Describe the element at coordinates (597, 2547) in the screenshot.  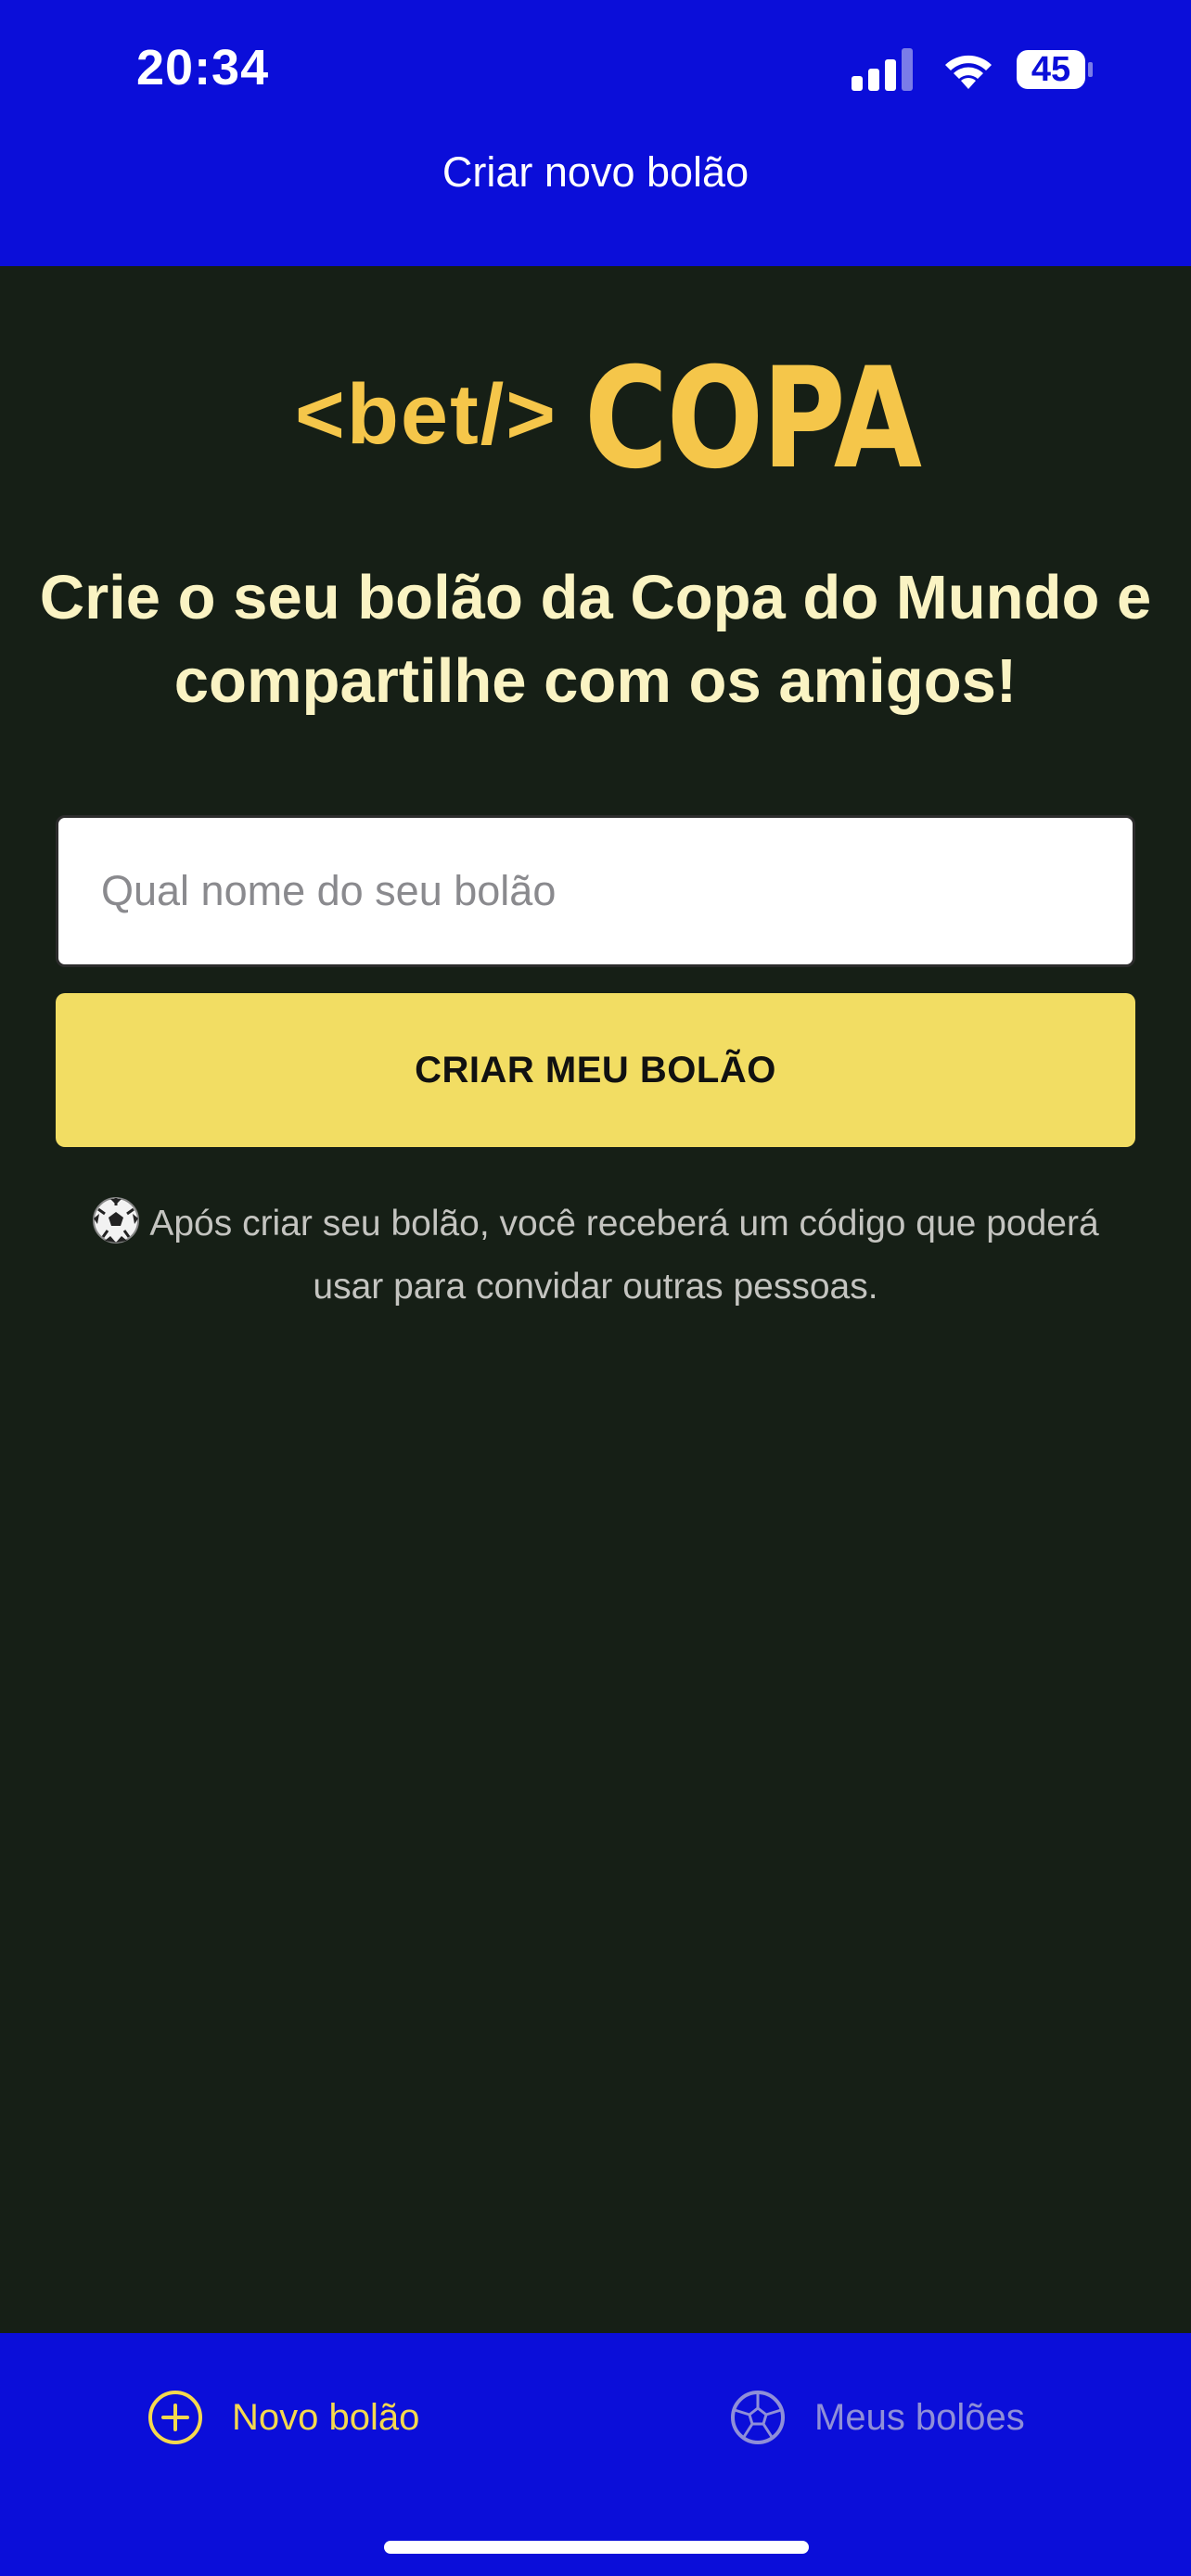
I see `home-indicator` at that location.